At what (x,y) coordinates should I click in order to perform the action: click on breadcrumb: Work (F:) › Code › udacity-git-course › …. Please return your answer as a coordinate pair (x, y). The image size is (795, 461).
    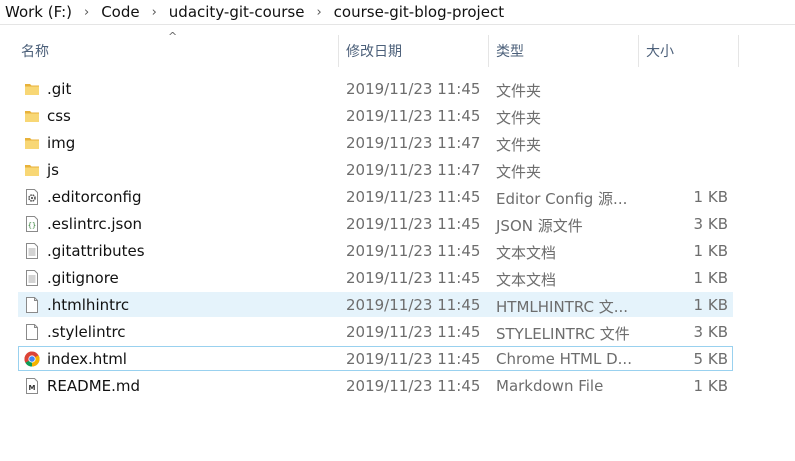
    Looking at the image, I should click on (397, 12).